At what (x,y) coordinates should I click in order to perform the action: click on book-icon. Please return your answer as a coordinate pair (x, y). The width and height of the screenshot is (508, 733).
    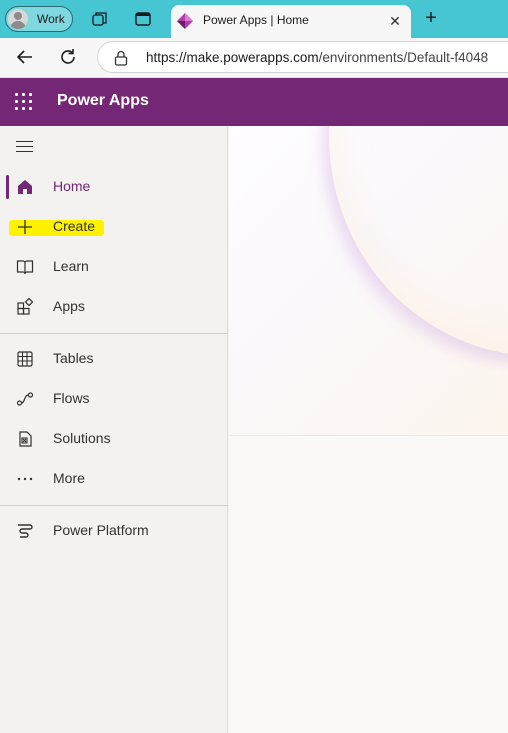
    Looking at the image, I should click on (25, 267).